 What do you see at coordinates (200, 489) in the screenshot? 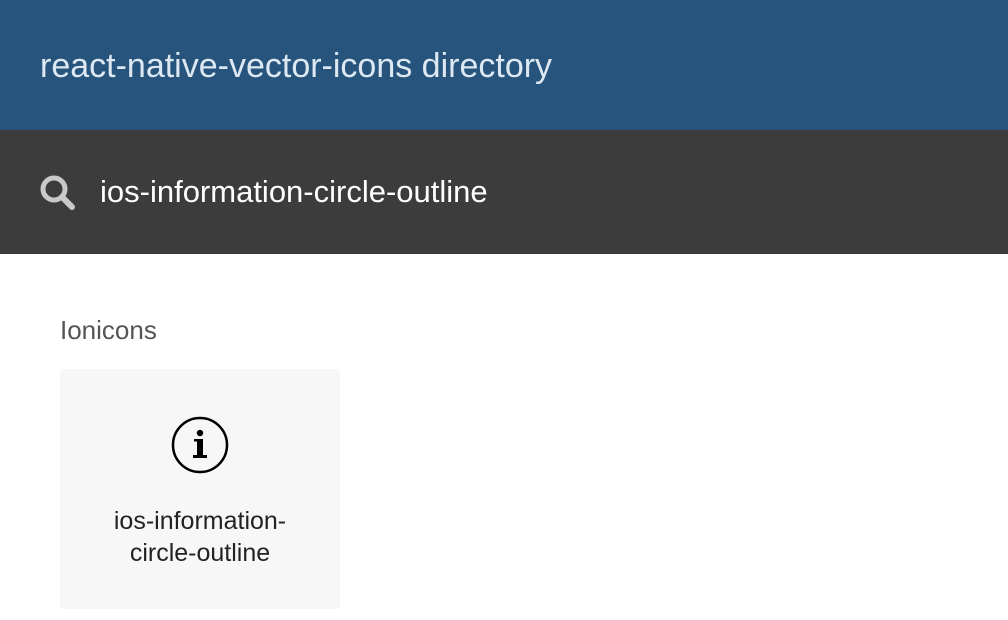
I see `icon-card: ios-information- circle-outline` at bounding box center [200, 489].